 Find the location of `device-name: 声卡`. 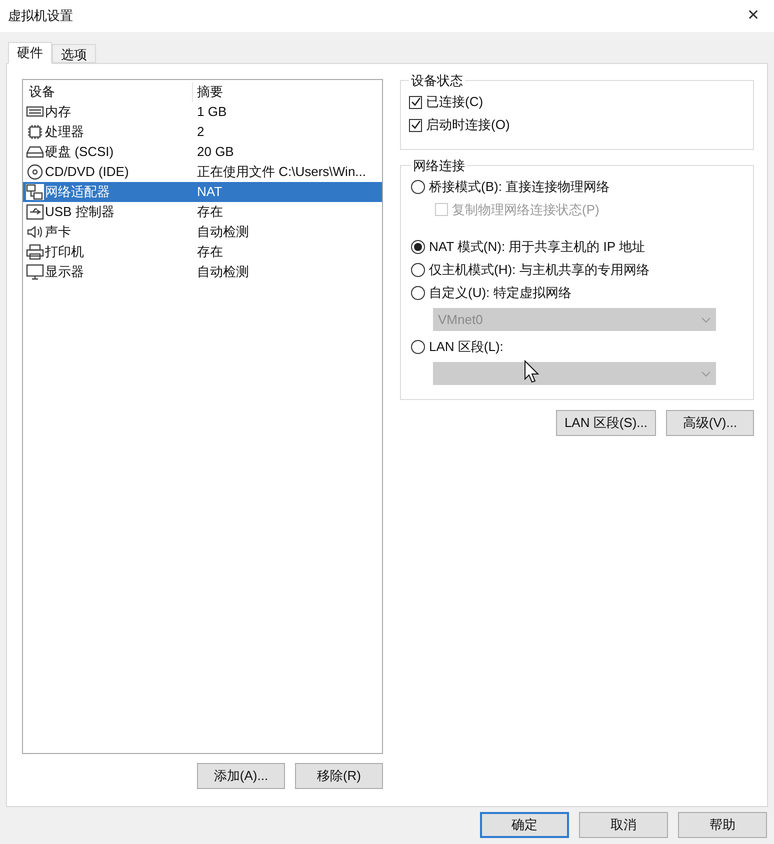

device-name: 声卡 is located at coordinates (58, 232).